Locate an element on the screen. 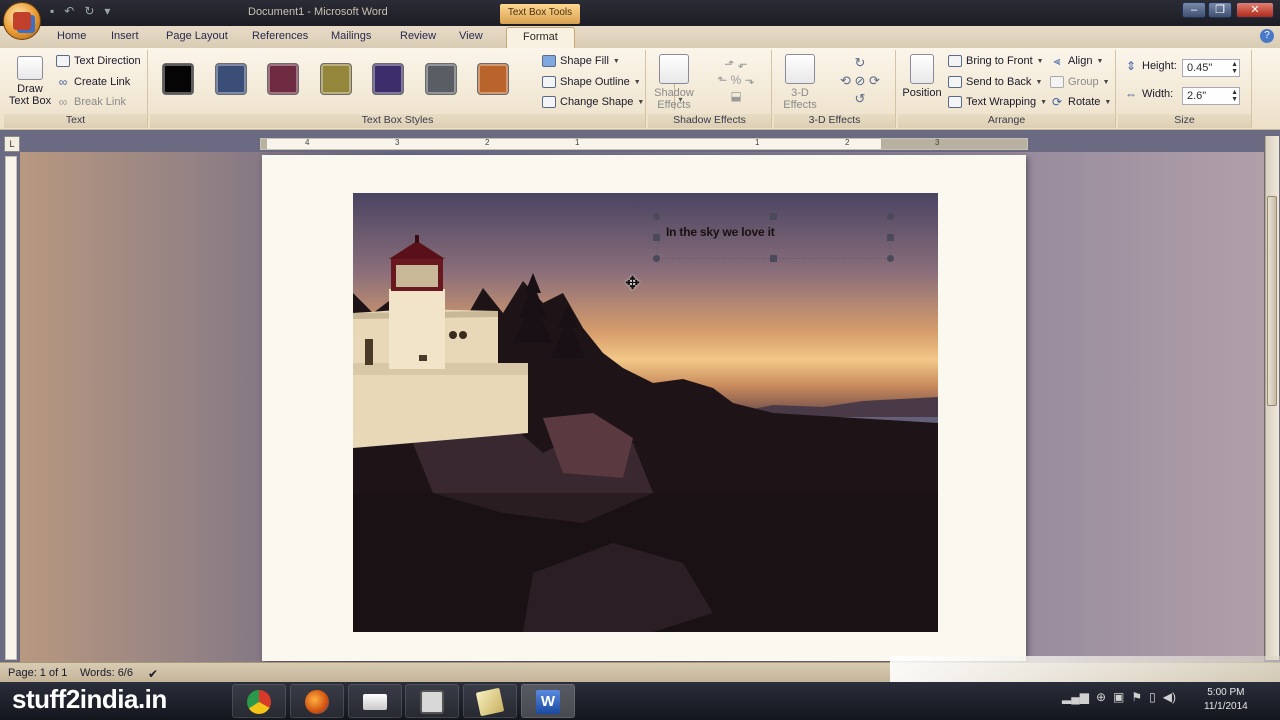 Image resolution: width=1280 pixels, height=720 pixels. scrollbar-thumb is located at coordinates (1272, 301).